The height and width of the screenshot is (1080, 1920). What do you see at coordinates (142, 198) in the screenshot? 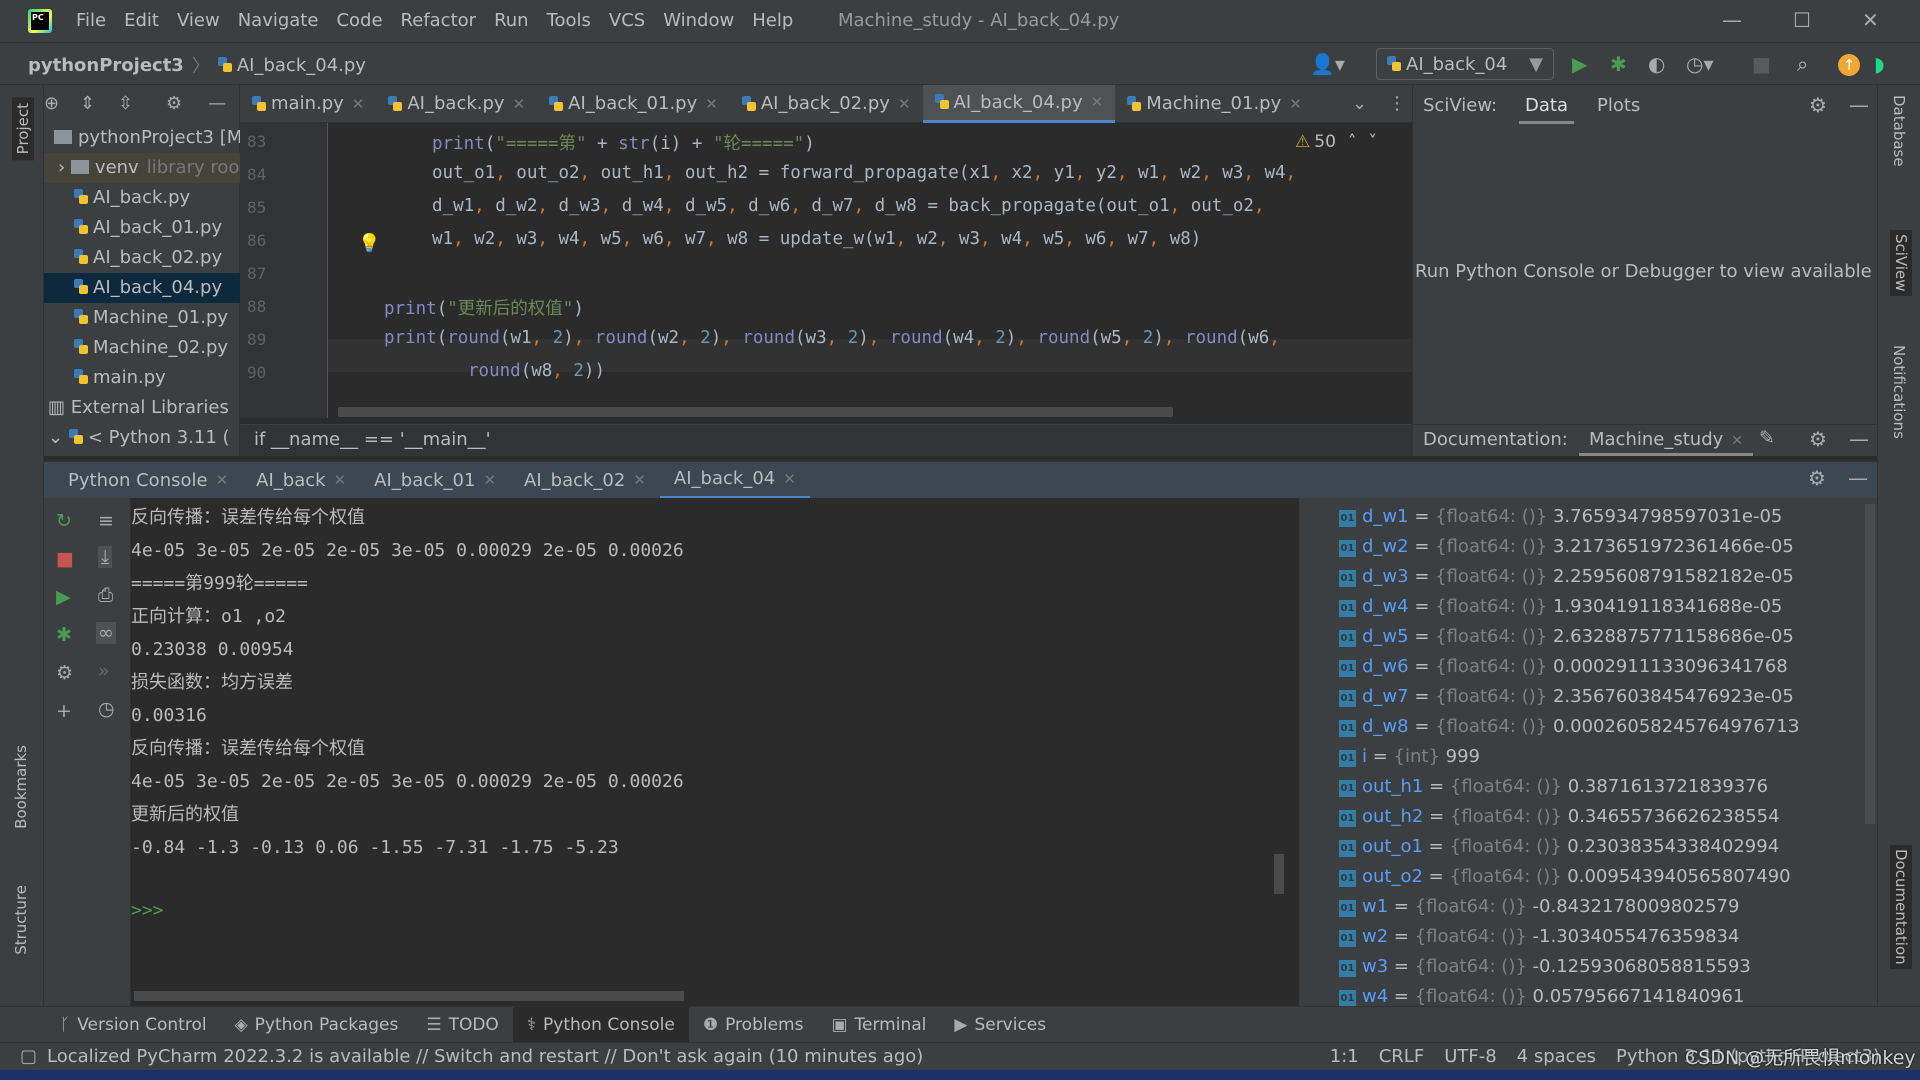
I see `tree-item: AI_back.py` at bounding box center [142, 198].